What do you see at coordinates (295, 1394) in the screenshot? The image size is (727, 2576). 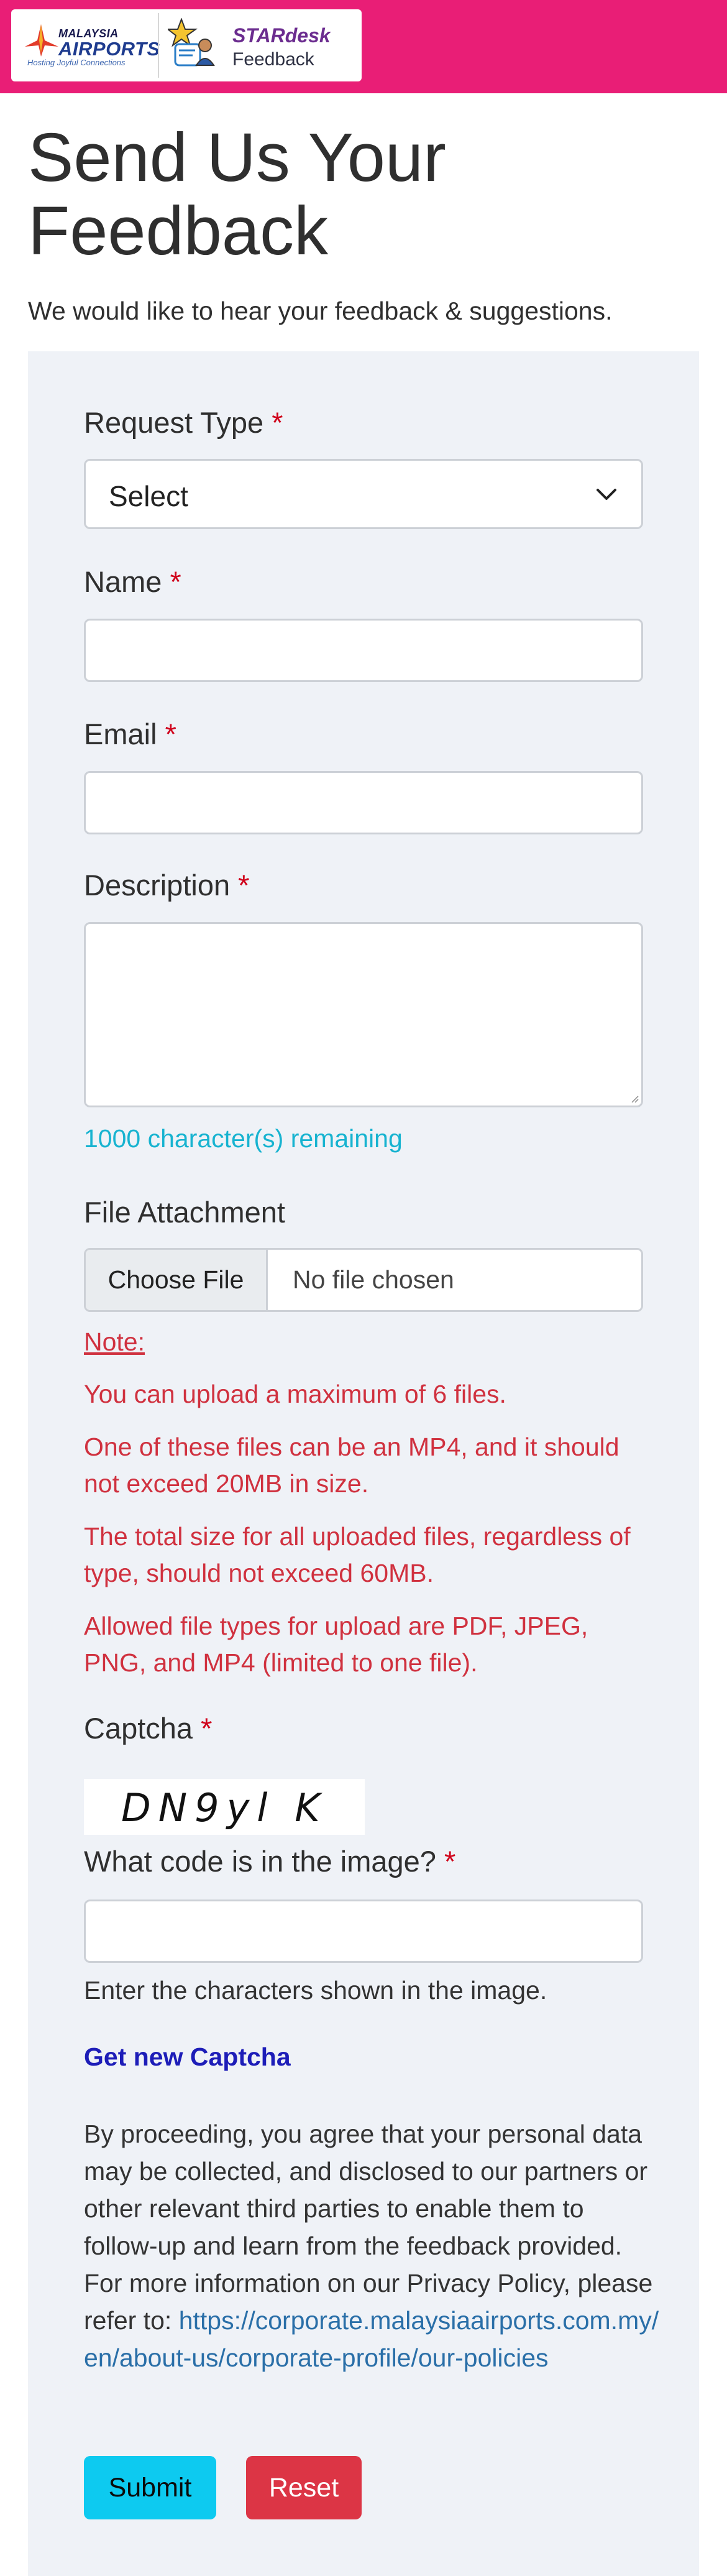 I see `note-item: You can upload a maximum of 6 files.` at bounding box center [295, 1394].